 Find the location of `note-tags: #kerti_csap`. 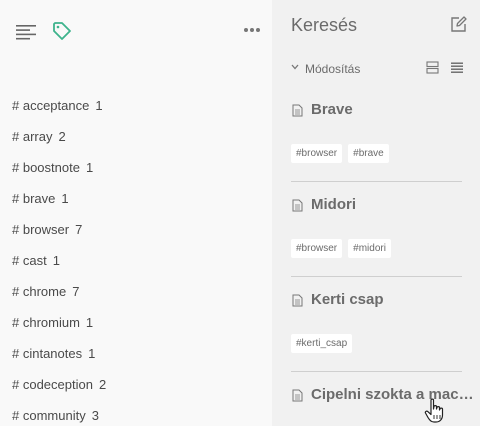

note-tags: #kerti_csap is located at coordinates (324, 343).